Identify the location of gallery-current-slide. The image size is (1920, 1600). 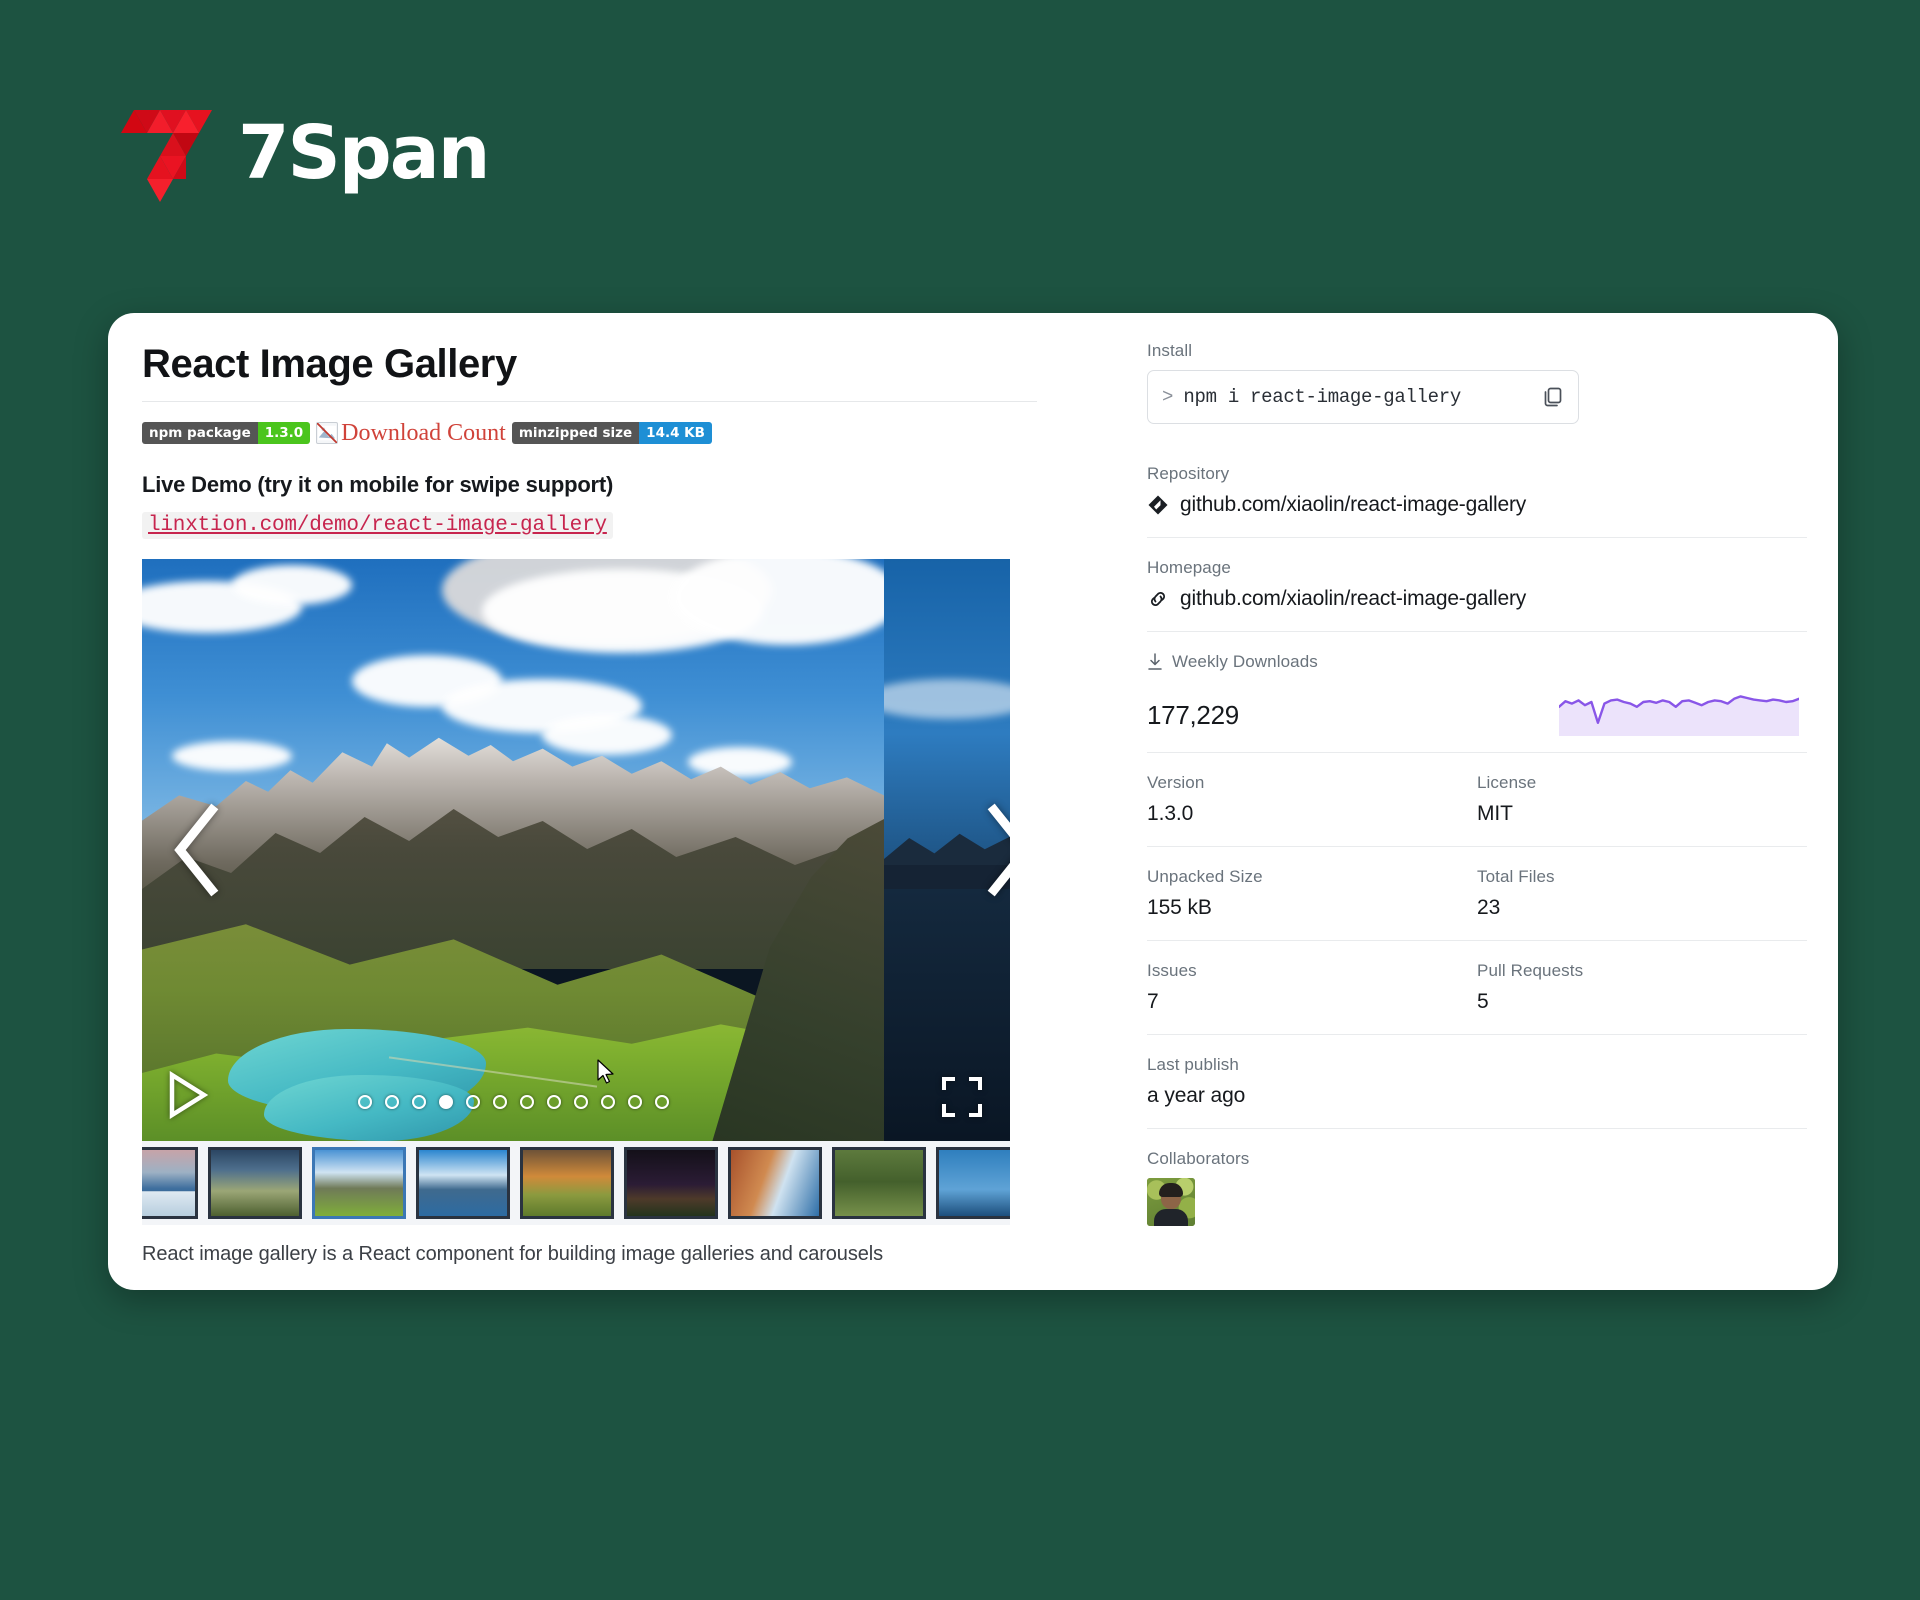
(513, 850).